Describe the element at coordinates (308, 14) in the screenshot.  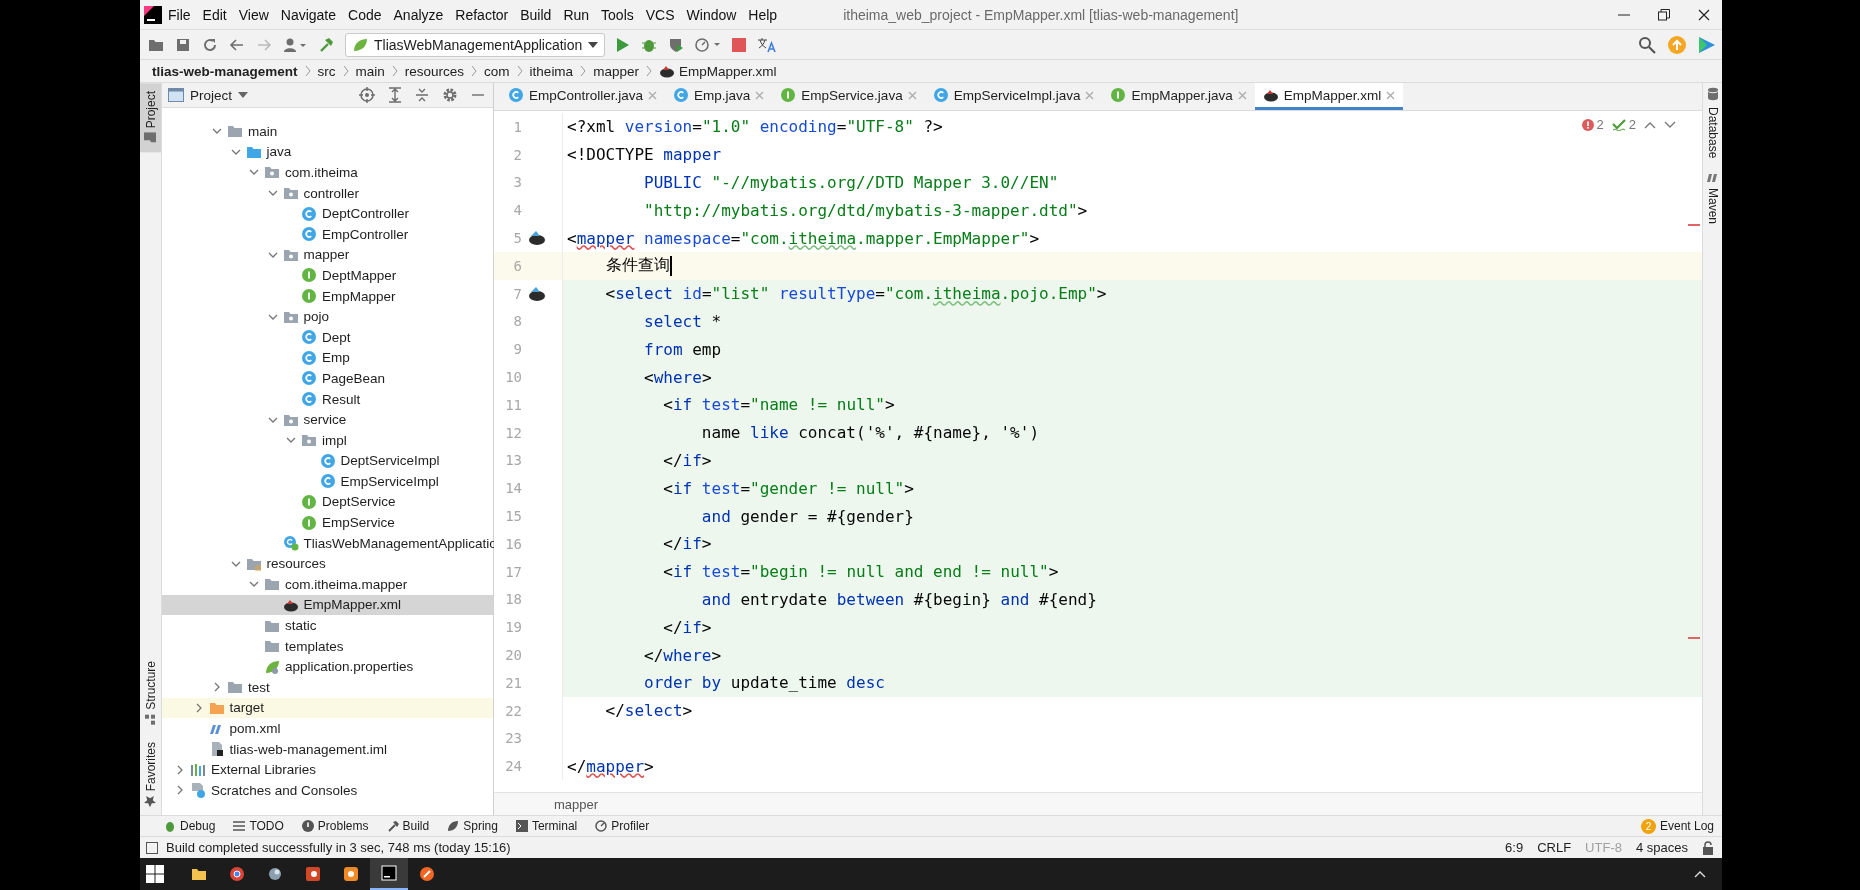
I see `menu-item: Navigate` at that location.